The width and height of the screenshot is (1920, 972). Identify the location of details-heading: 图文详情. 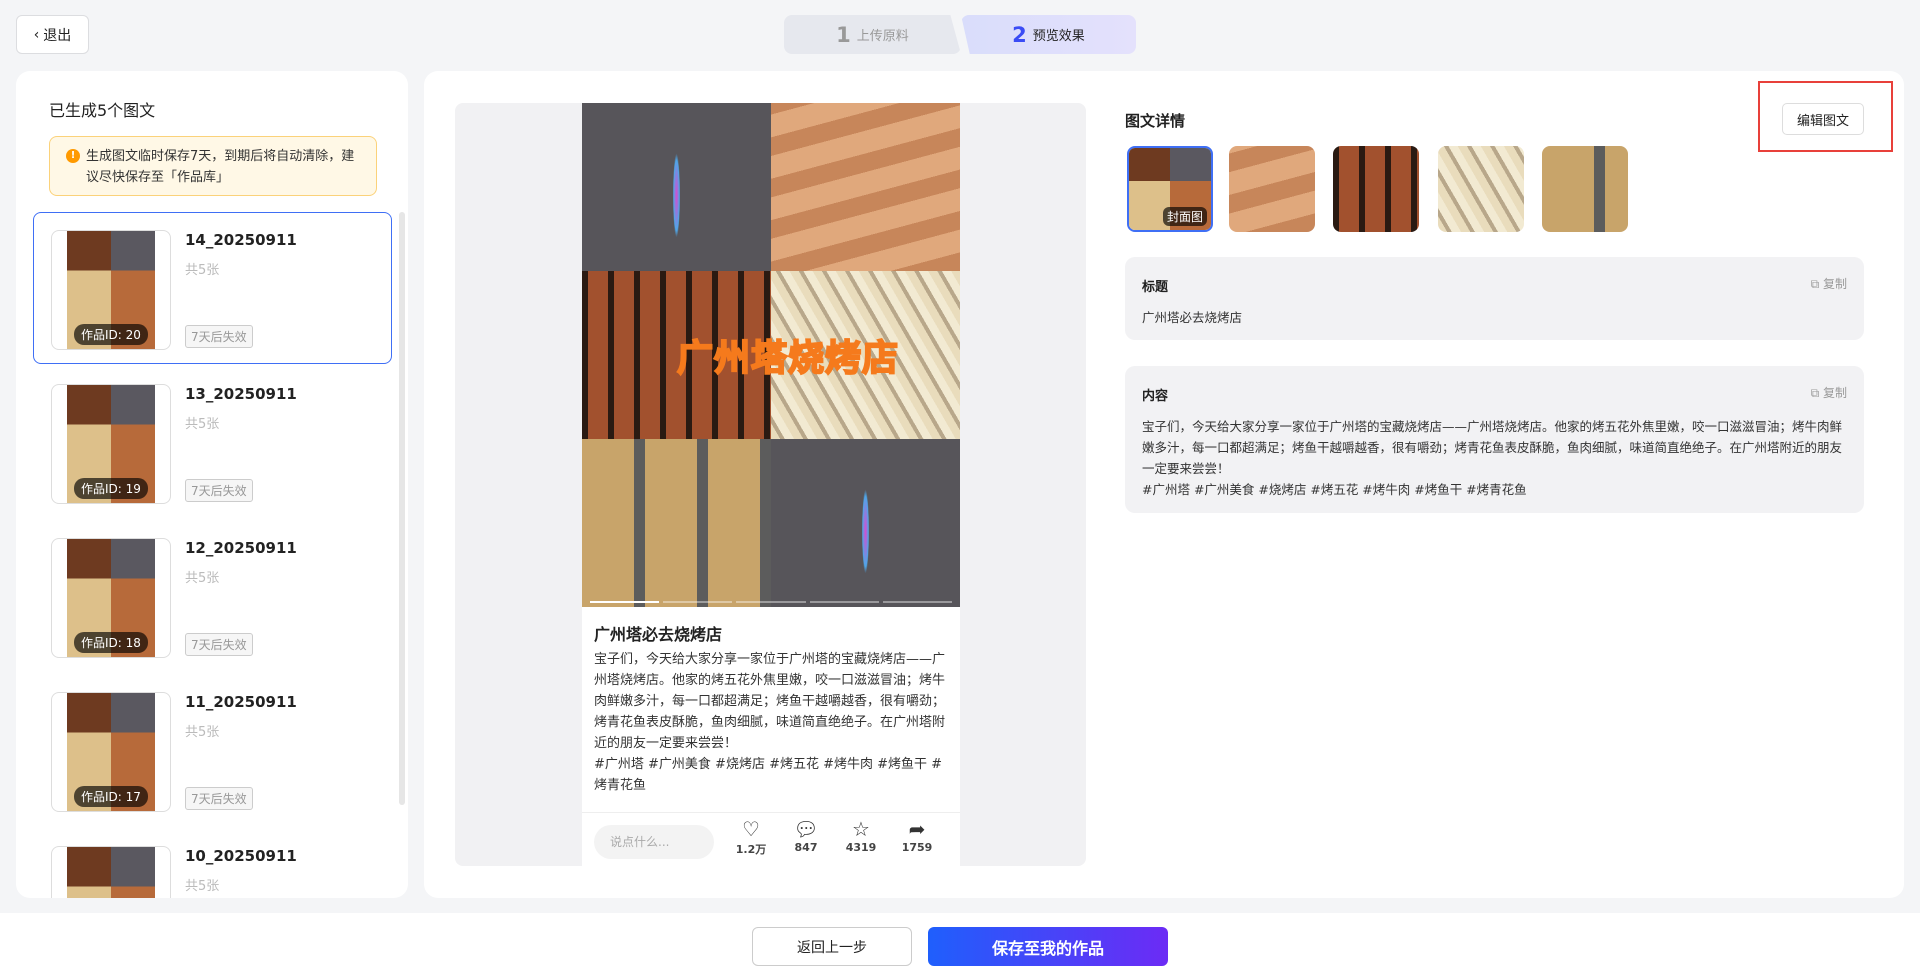
(1155, 121).